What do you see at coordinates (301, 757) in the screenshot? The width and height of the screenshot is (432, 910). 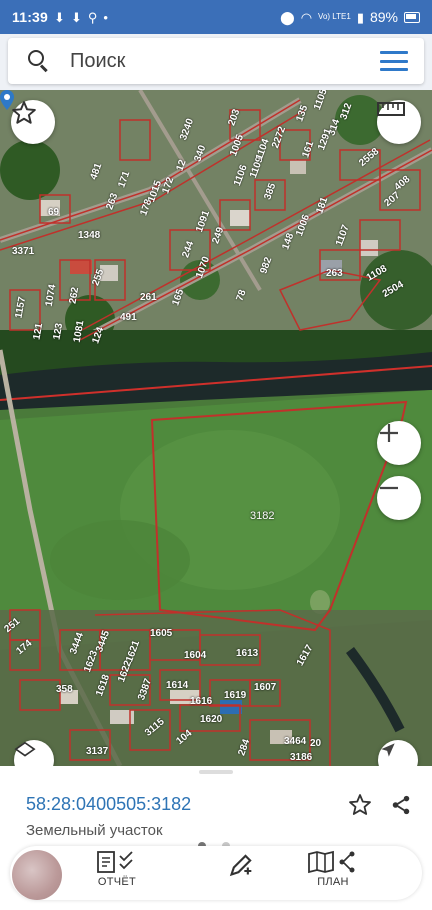 I see `parcel-label: 3186` at bounding box center [301, 757].